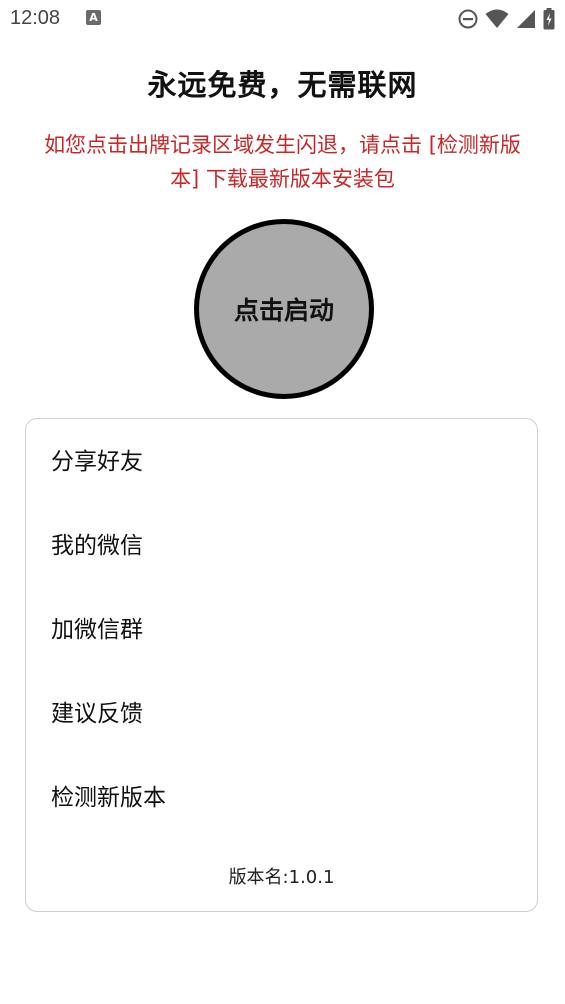  What do you see at coordinates (282, 162) in the screenshot?
I see `crash-warning-text: 如您点击出牌记录区域发生闪退，请点击 [检测新版本] 下载最新版本安装包` at bounding box center [282, 162].